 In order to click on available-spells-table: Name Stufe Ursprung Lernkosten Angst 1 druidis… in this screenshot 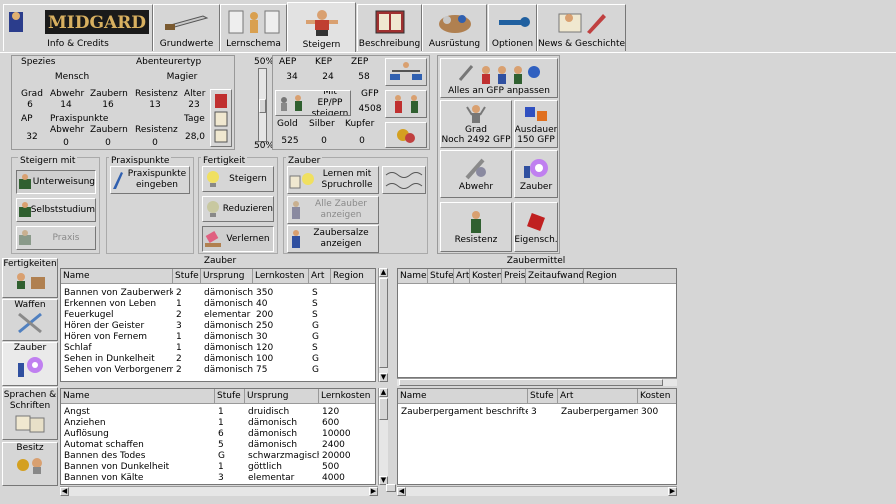, I will do `click(218, 436)`.